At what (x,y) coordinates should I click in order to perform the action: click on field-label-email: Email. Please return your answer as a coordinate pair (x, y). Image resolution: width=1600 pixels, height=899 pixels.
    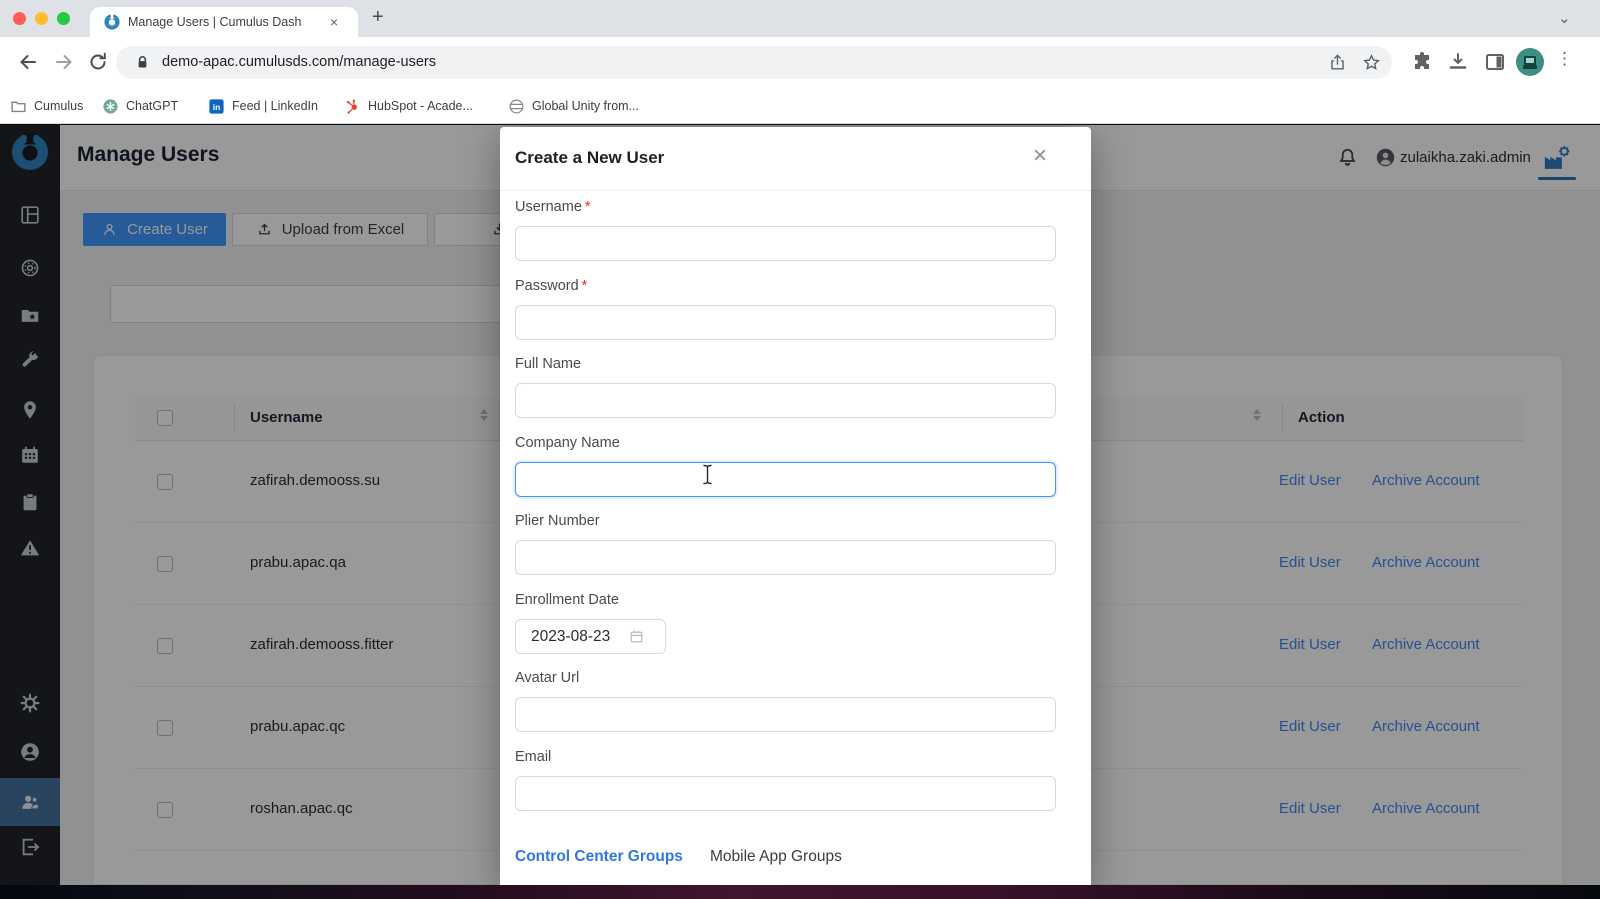
    Looking at the image, I should click on (533, 757).